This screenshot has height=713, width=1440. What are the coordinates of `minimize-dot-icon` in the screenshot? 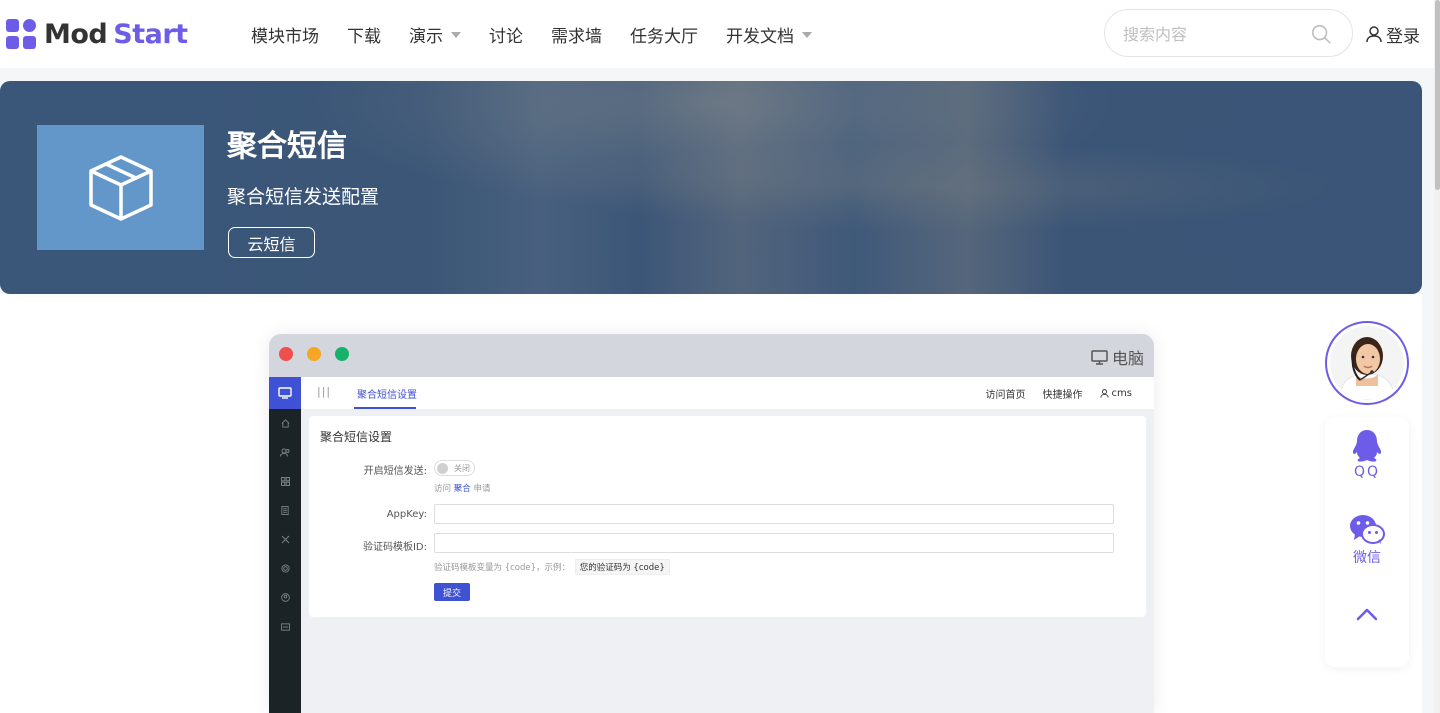 It's located at (314, 354).